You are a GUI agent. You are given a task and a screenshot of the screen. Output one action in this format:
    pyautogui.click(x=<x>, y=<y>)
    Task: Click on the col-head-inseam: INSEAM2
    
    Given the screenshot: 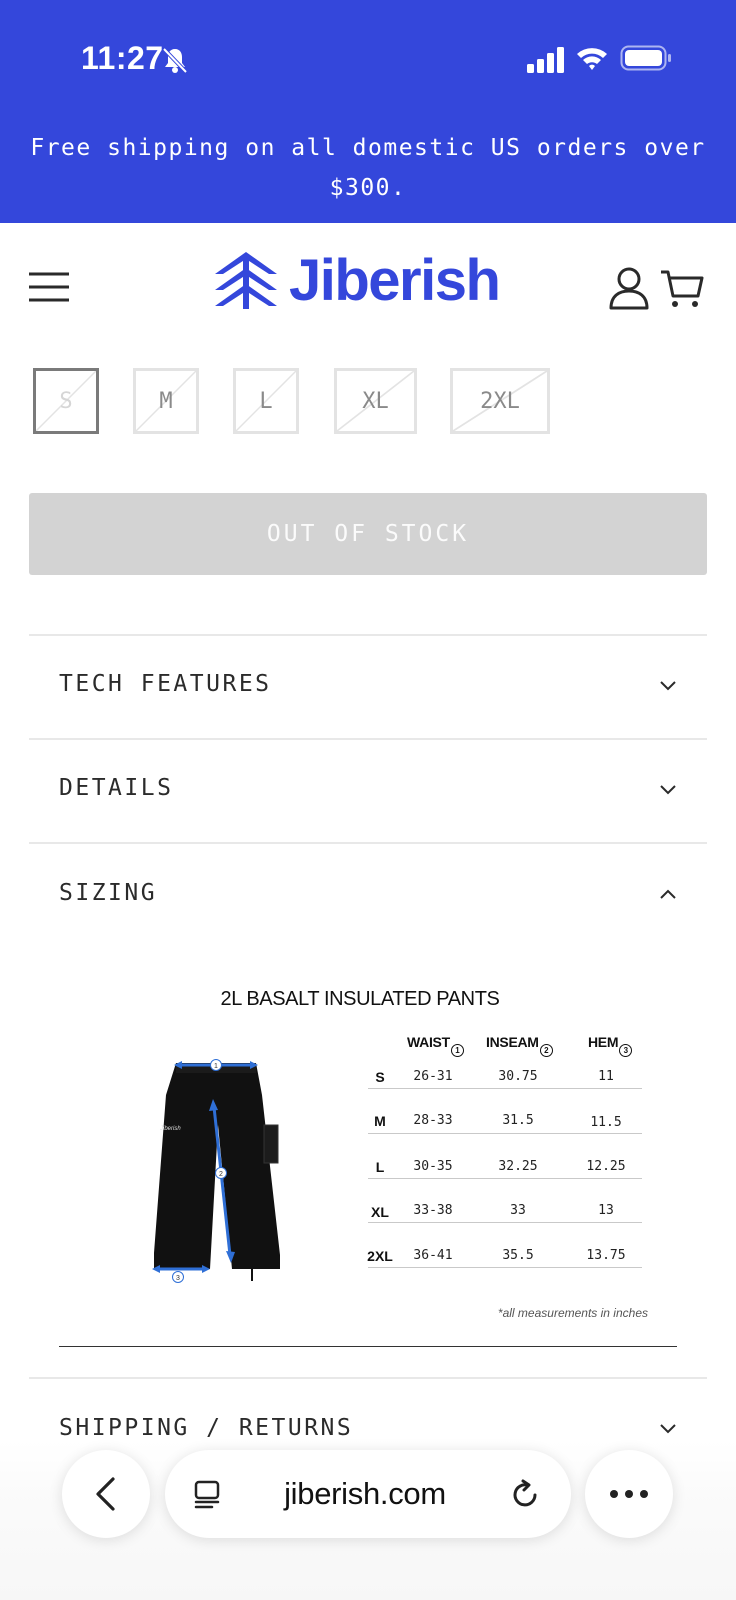 What is the action you would take?
    pyautogui.click(x=519, y=1045)
    